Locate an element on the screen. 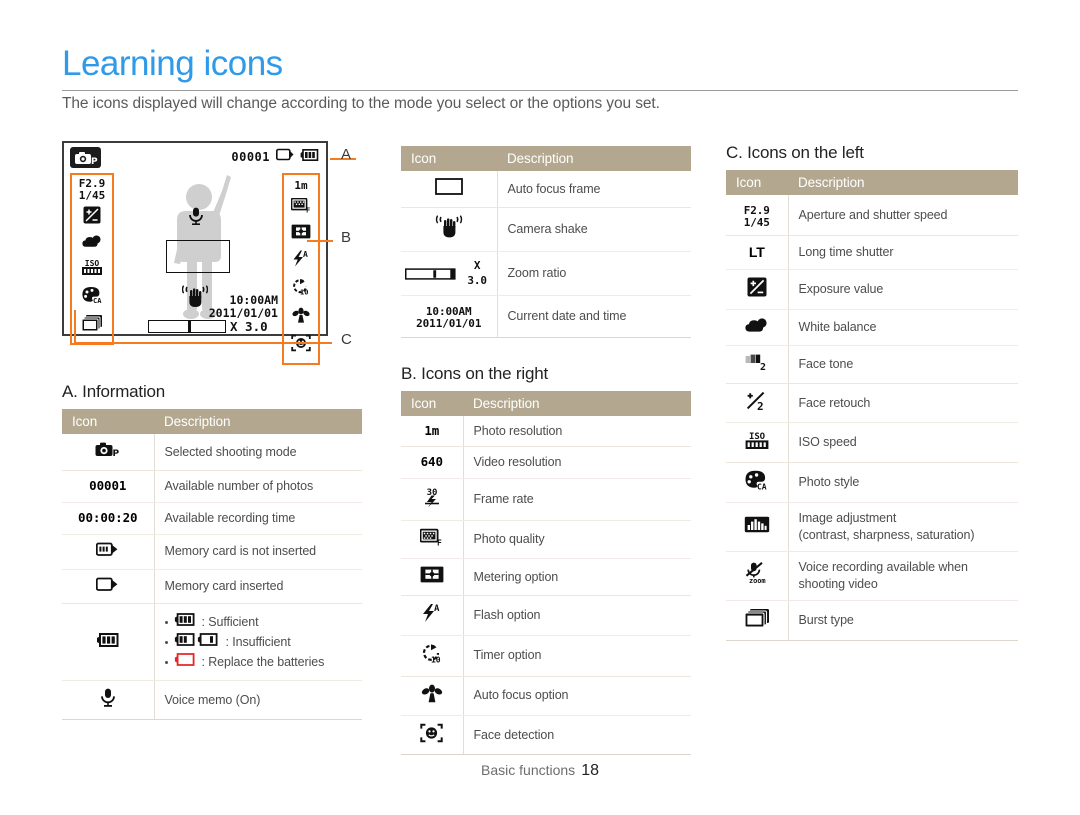 This screenshot has height=815, width=1080. svg-text: zoom is located at coordinates (757, 580).